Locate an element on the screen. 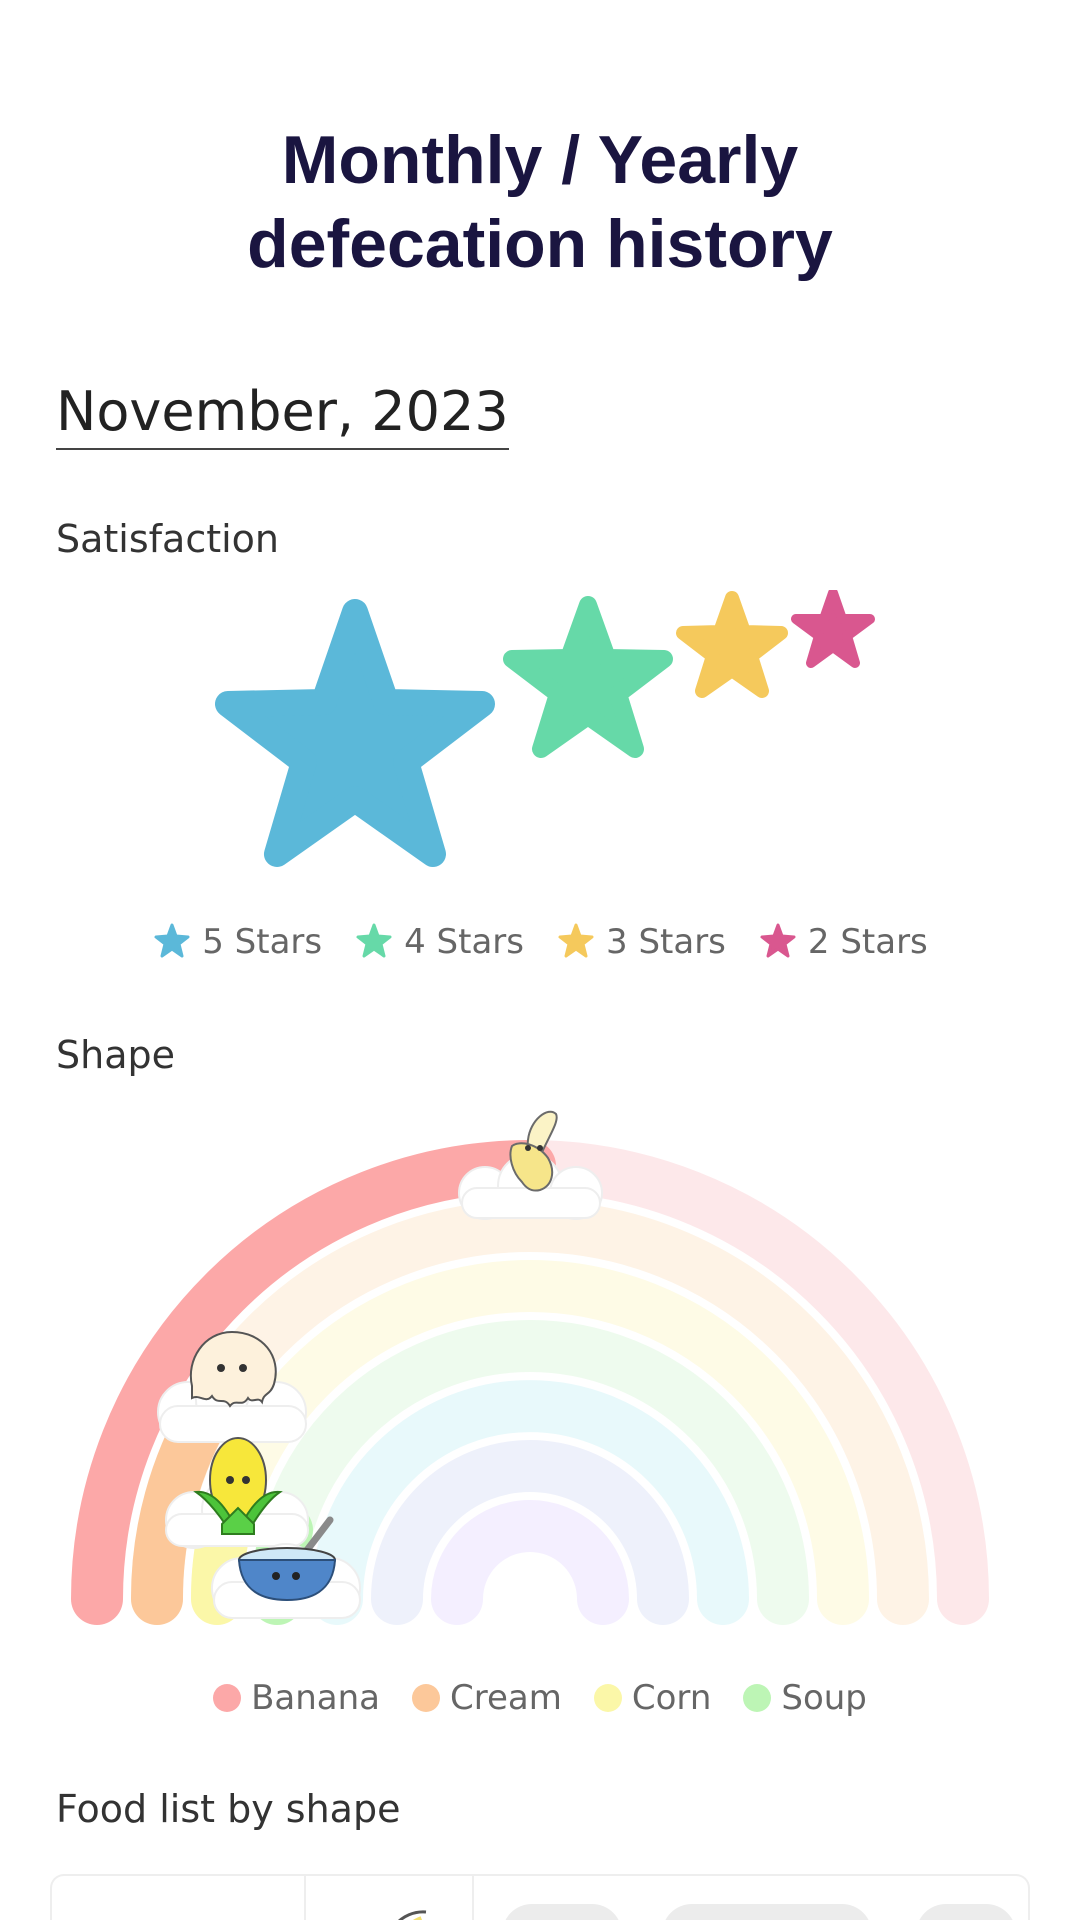 The width and height of the screenshot is (1080, 1920). legend-item-corn: Corn is located at coordinates (652, 1698).